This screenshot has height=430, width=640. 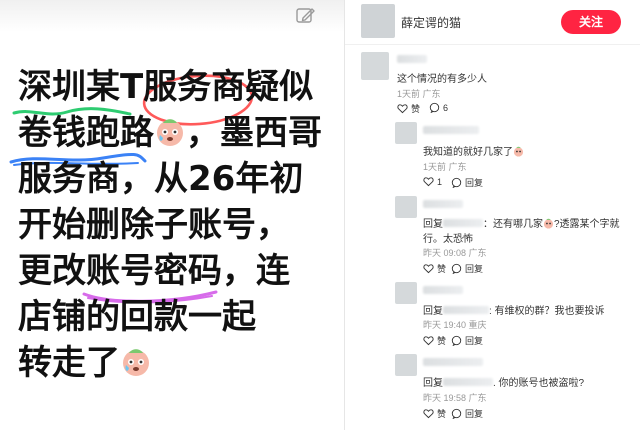 I want to click on comment-text: 回复 : 有维权的群？我也要投诉, so click(x=514, y=309).